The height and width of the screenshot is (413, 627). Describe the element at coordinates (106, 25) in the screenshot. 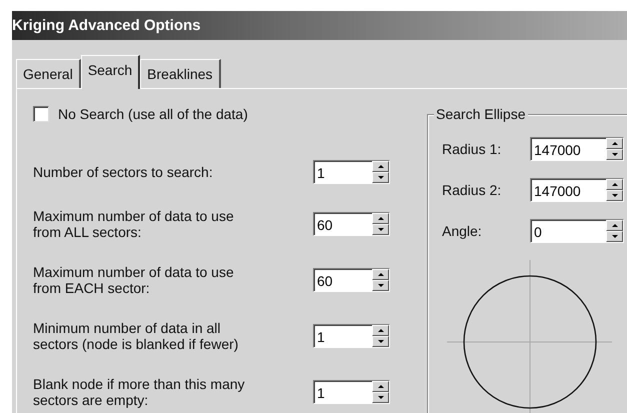

I see `window-title: Kriging Advanced Options` at that location.